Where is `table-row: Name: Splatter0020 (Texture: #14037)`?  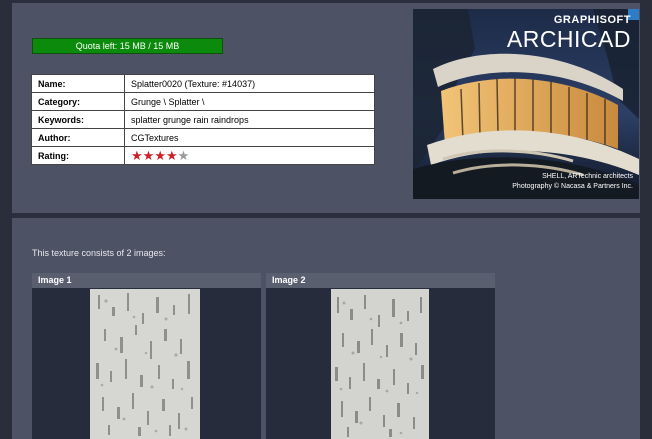
table-row: Name: Splatter0020 (Texture: #14037) is located at coordinates (203, 83).